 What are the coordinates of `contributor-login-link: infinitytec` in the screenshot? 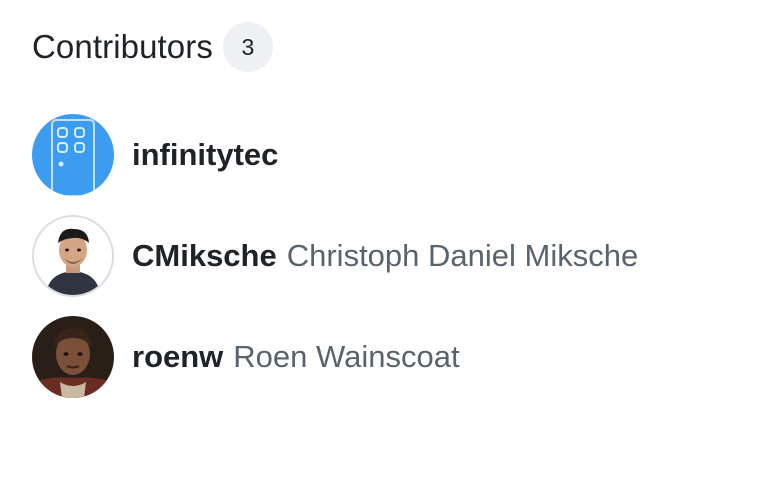 It's located at (205, 155).